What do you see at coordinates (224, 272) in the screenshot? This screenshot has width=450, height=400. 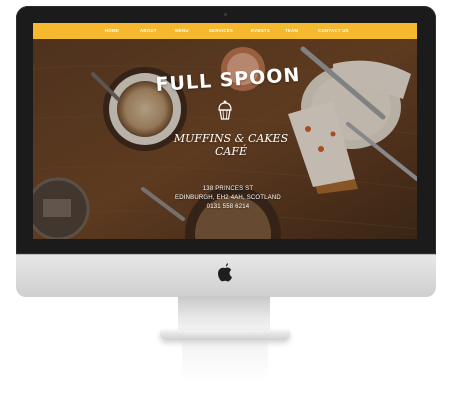 I see `apple-logo-icon` at bounding box center [224, 272].